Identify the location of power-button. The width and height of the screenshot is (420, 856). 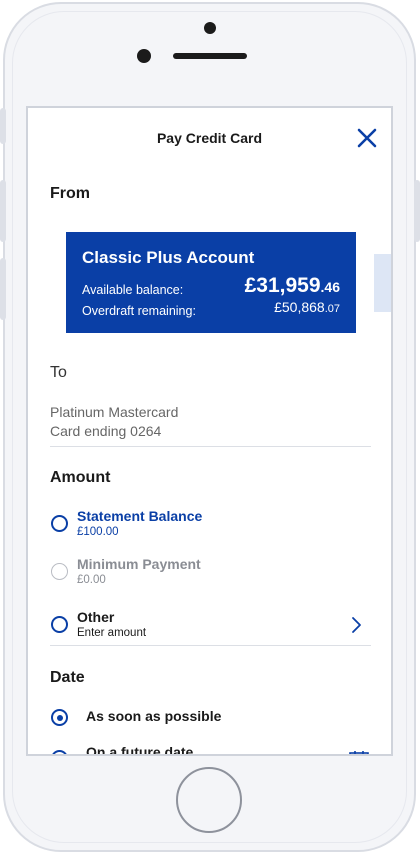
(417, 211).